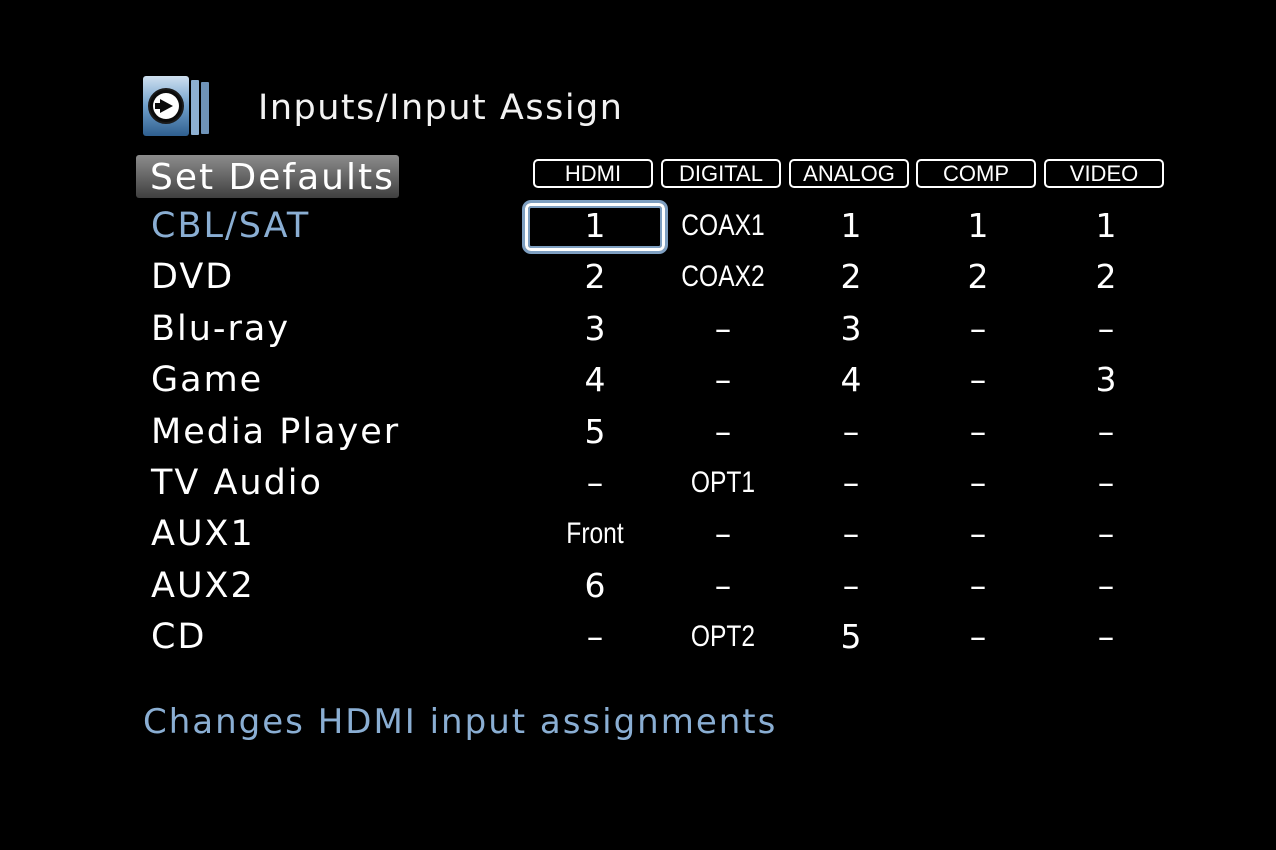  Describe the element at coordinates (1106, 637) in the screenshot. I see `cell-cd-video: –` at that location.